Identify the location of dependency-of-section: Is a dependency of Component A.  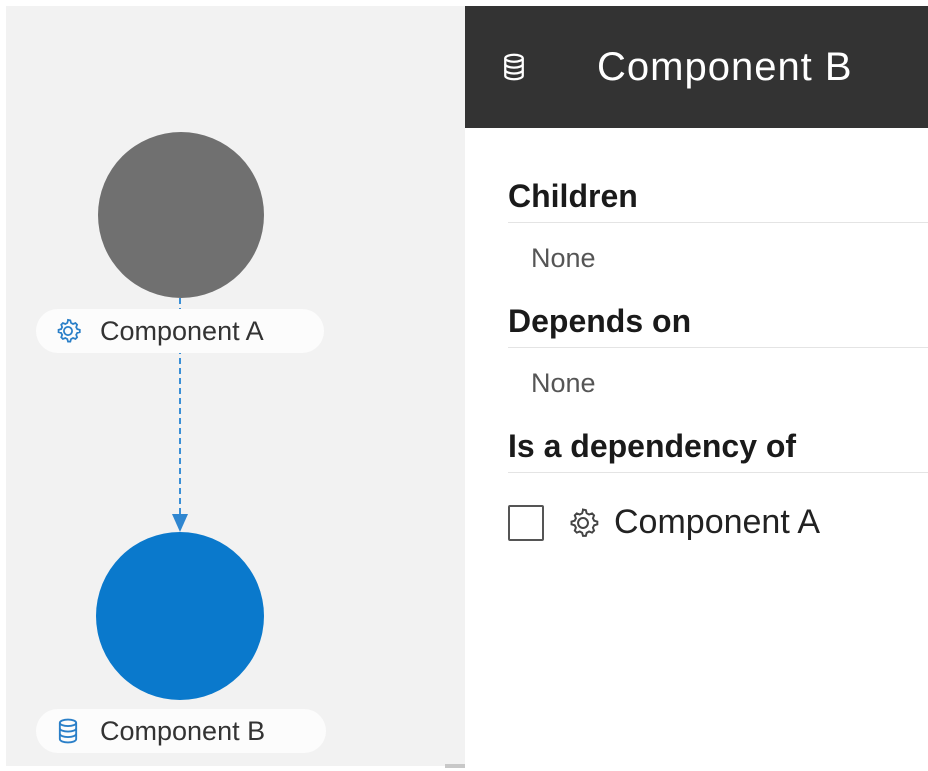
(696, 474).